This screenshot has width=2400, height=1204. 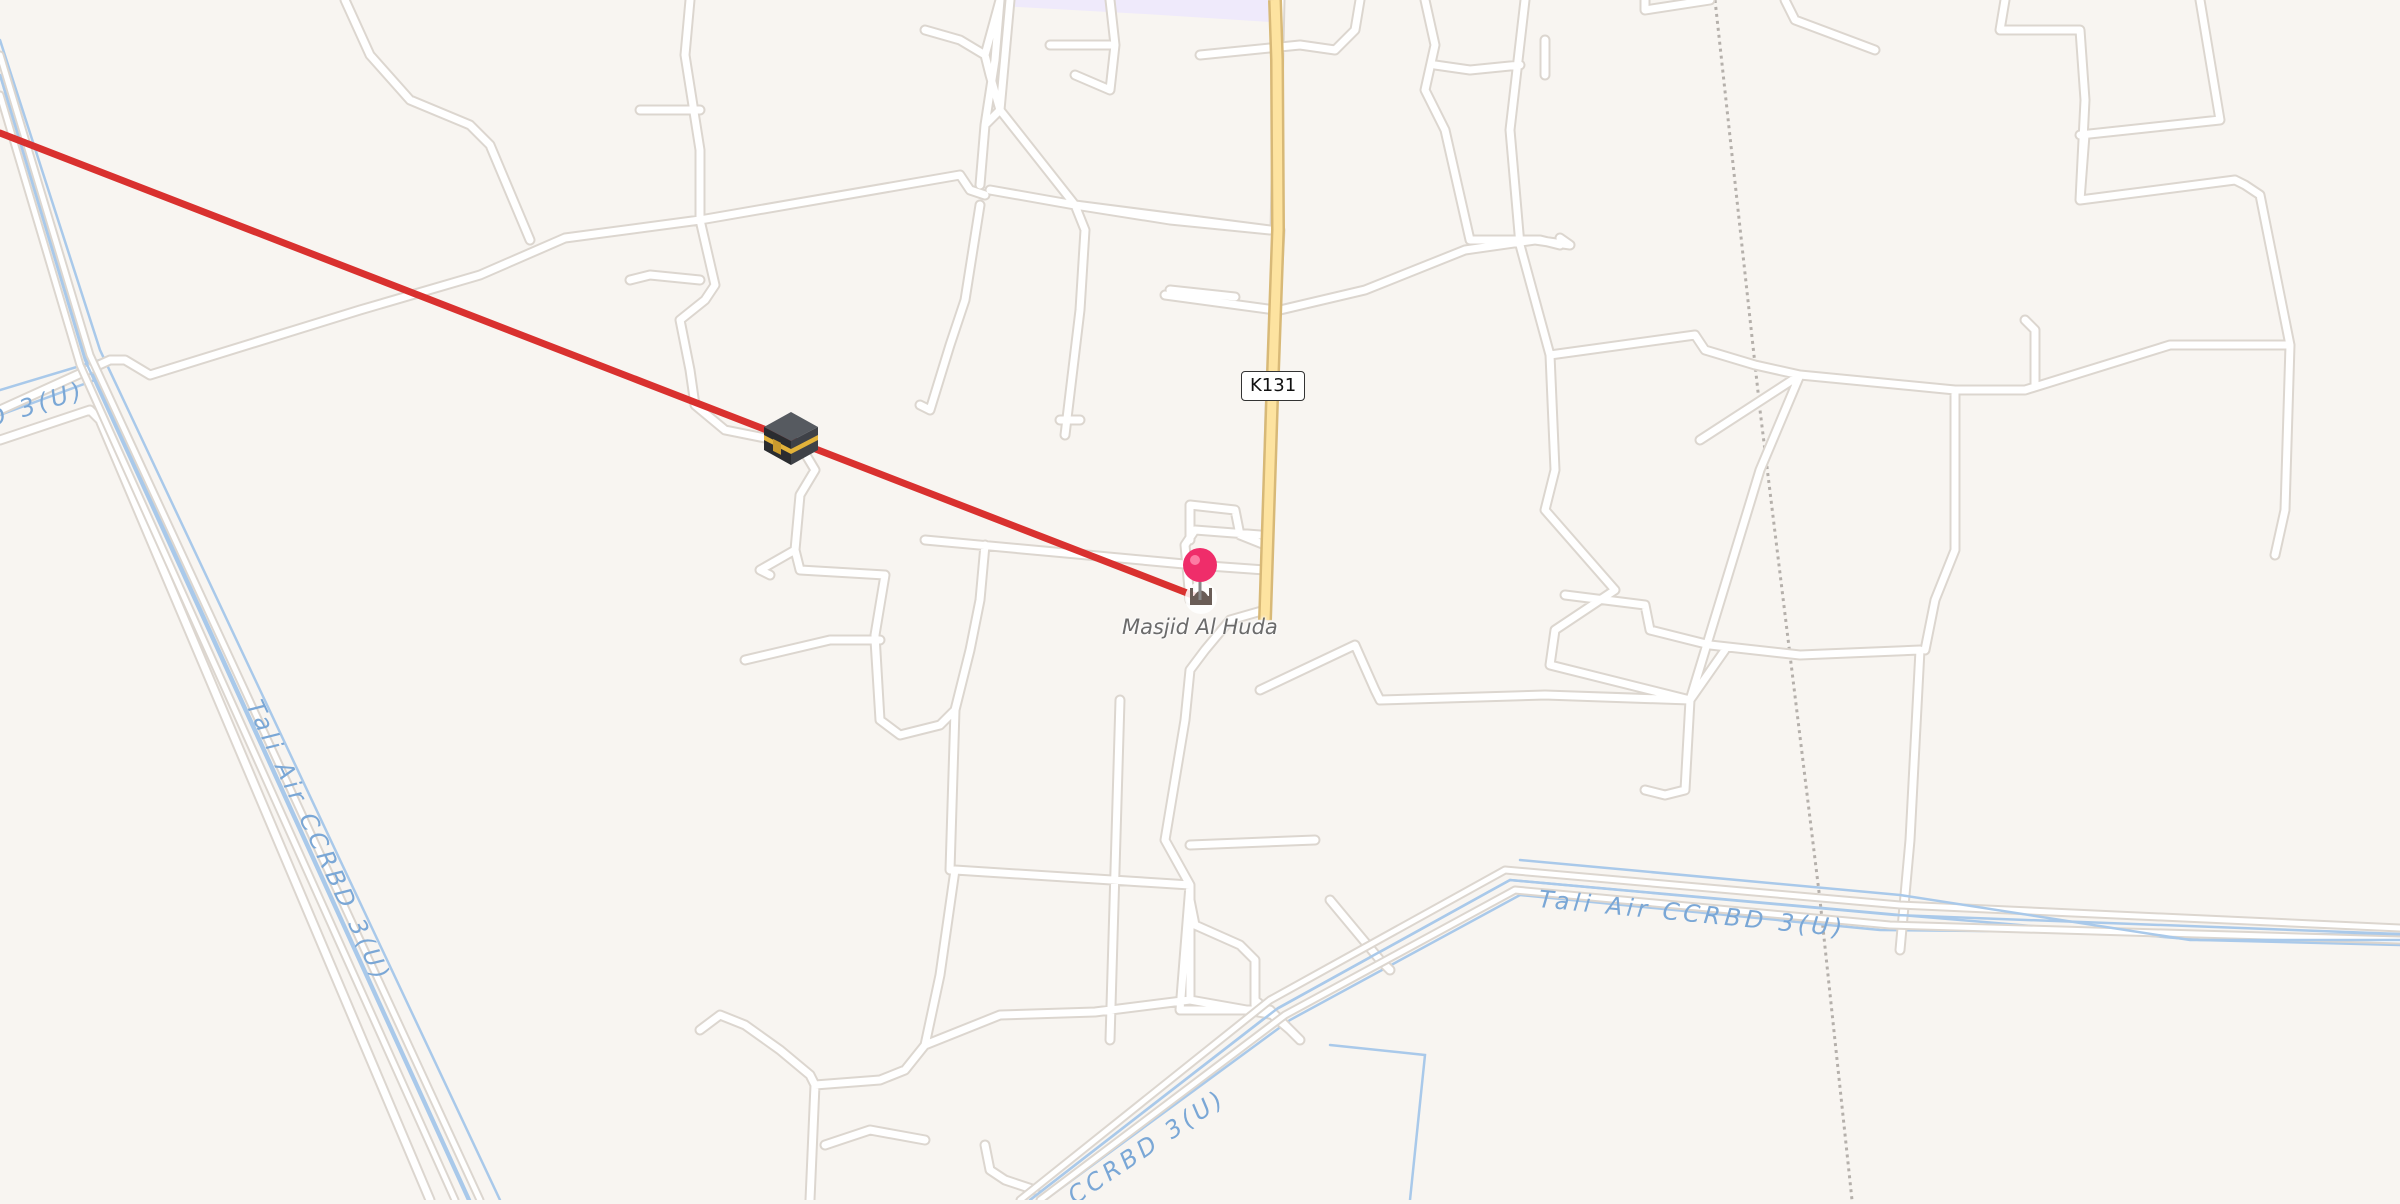 I want to click on dotted-path, so click(x=1783, y=600).